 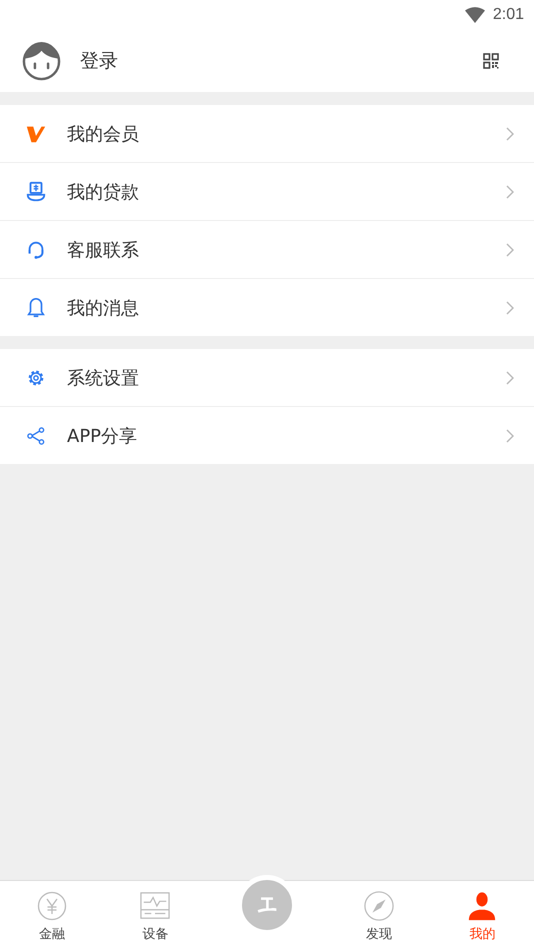 I want to click on tab: 我的, so click(x=482, y=915).